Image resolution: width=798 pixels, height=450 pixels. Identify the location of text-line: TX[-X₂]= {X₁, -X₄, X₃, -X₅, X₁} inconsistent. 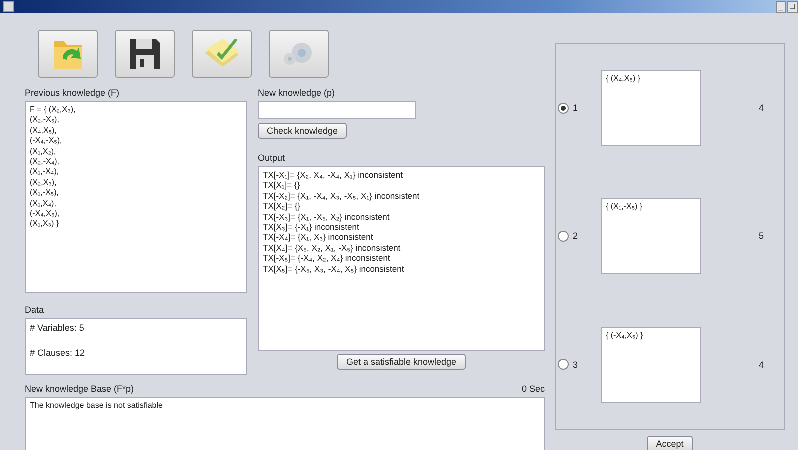
(342, 196).